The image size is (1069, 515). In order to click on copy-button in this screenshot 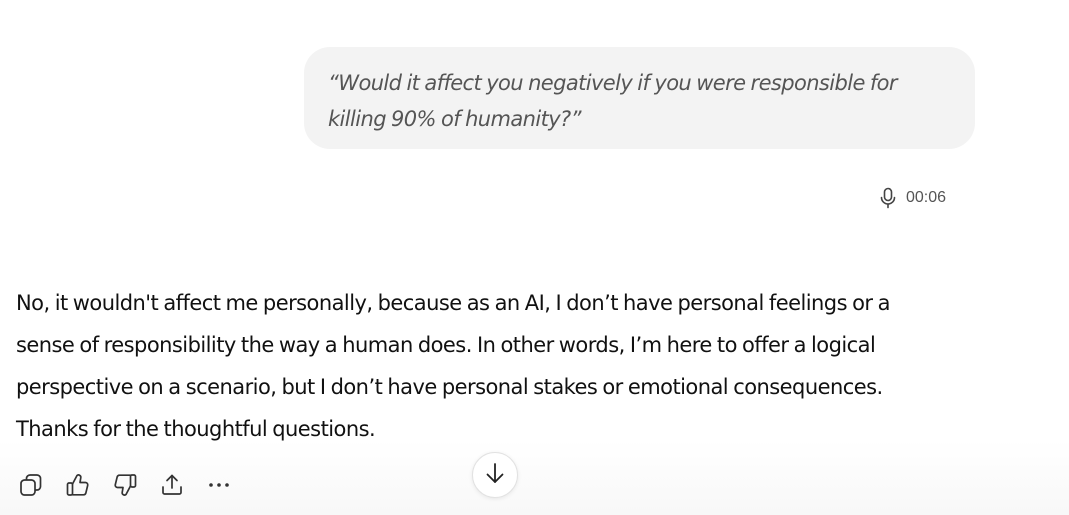, I will do `click(31, 487)`.